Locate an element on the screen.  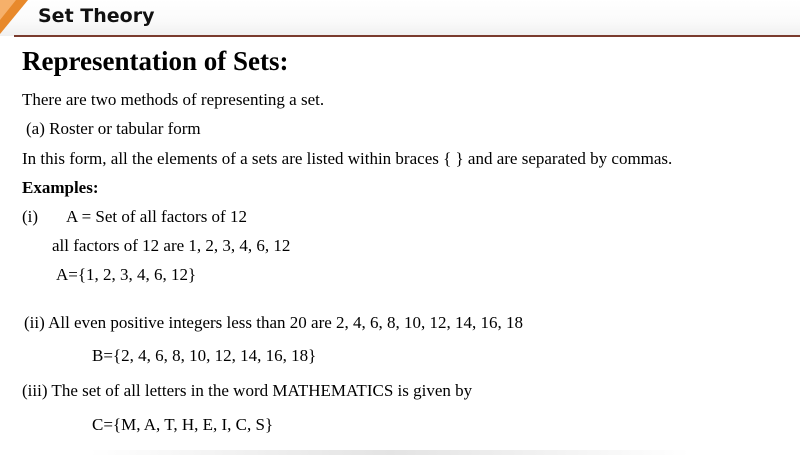
example-3-result: C={M, A, T, H, E, I, C, S} is located at coordinates (183, 424).